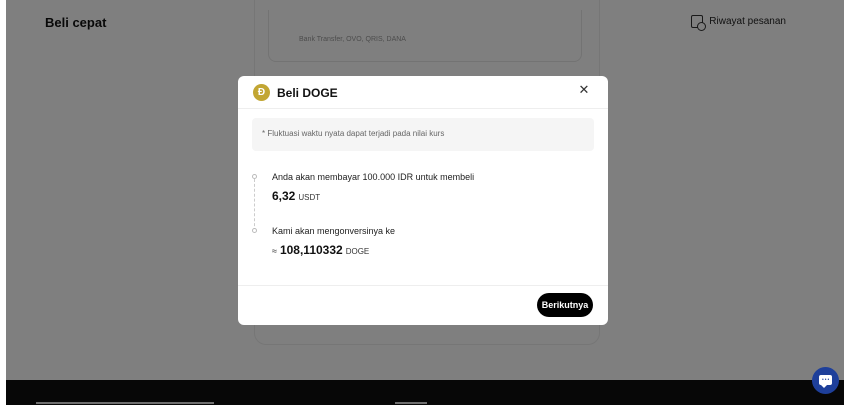 Image resolution: width=850 pixels, height=405 pixels. What do you see at coordinates (565, 305) in the screenshot?
I see `next-button: Berikutnya` at bounding box center [565, 305].